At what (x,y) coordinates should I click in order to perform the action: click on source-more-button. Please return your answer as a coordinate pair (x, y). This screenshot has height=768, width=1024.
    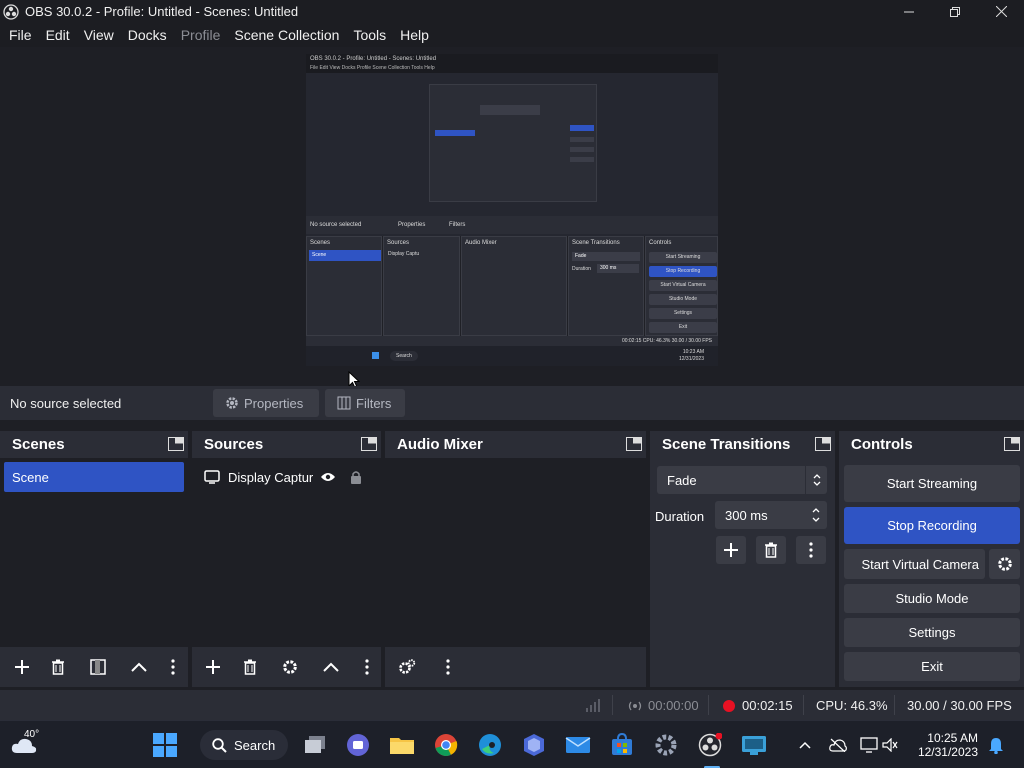
    Looking at the image, I should click on (367, 667).